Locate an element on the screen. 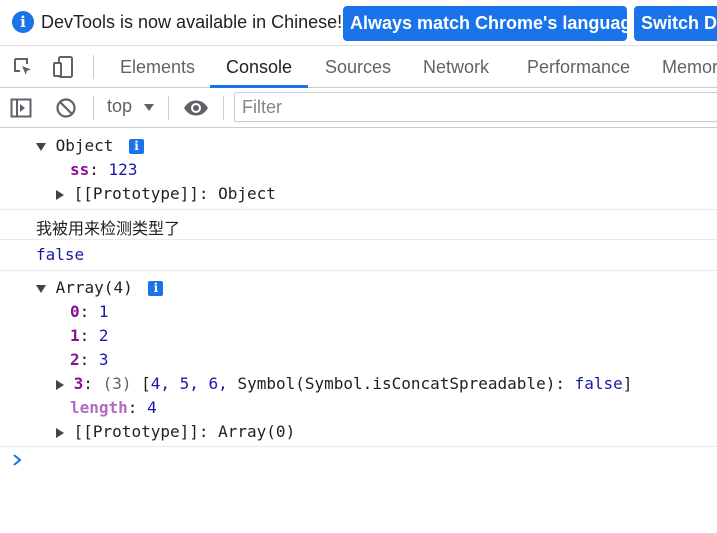  array-value: 3 is located at coordinates (103, 359).